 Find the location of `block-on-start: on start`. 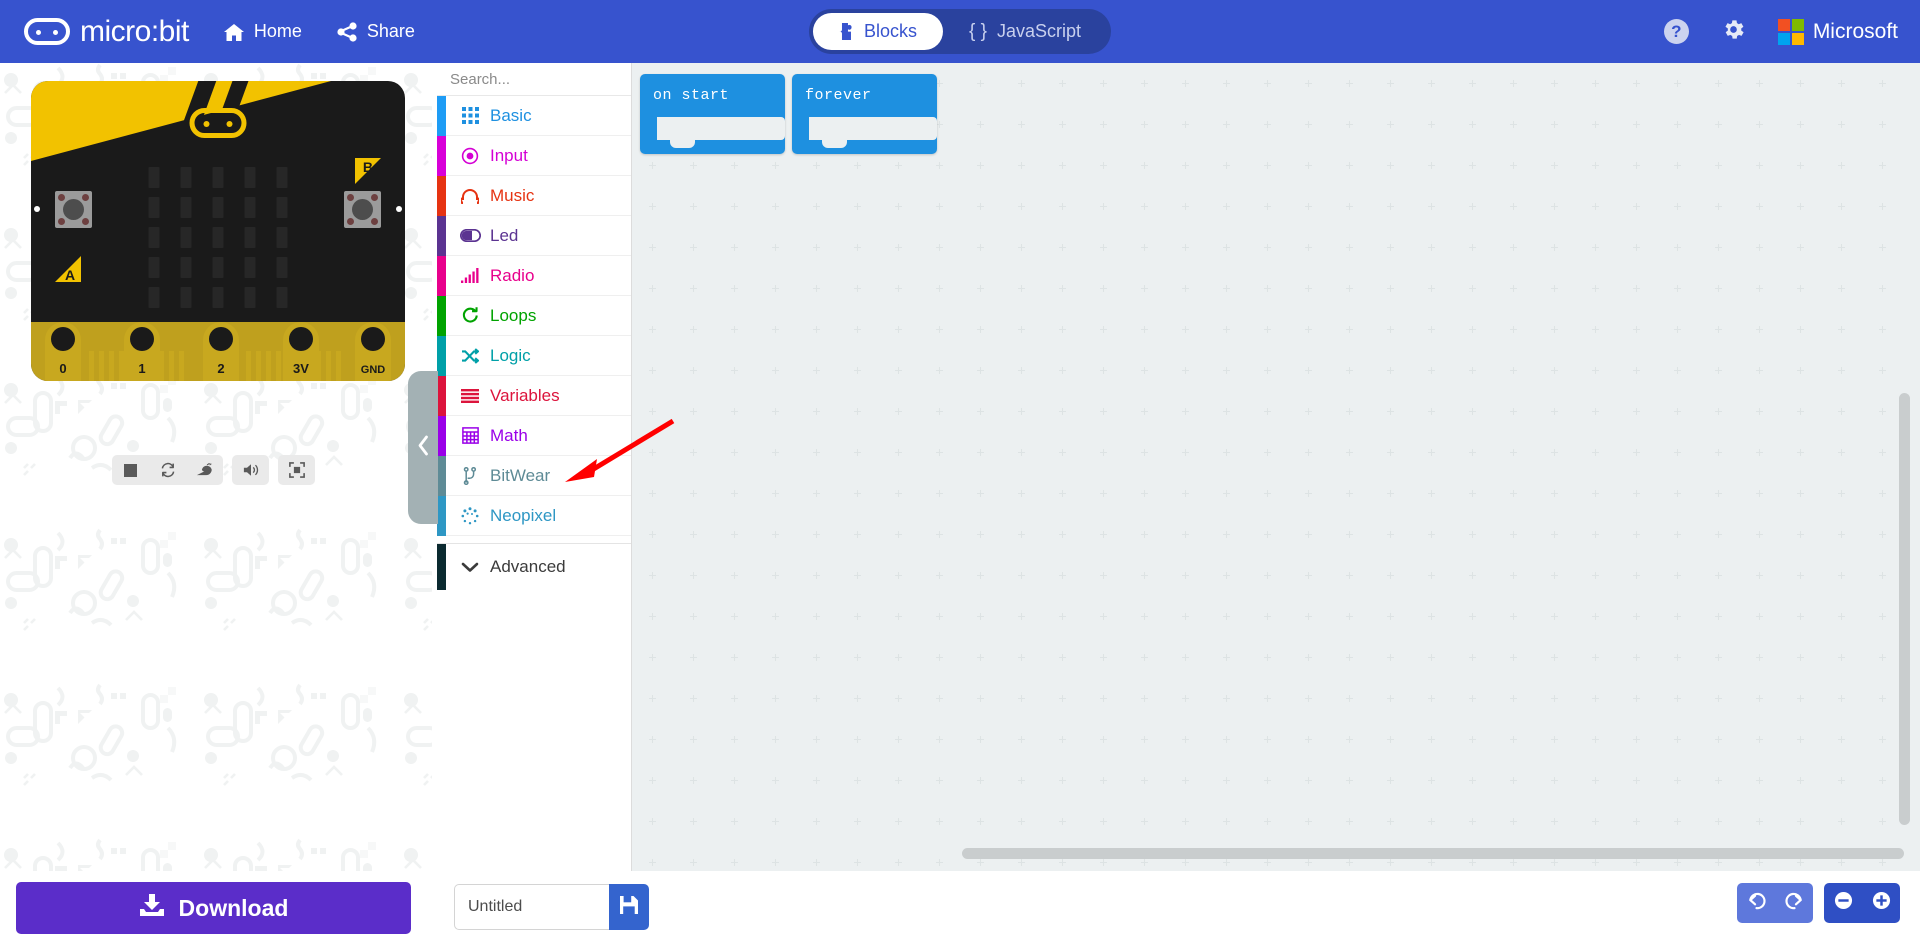

block-on-start: on start is located at coordinates (712, 114).